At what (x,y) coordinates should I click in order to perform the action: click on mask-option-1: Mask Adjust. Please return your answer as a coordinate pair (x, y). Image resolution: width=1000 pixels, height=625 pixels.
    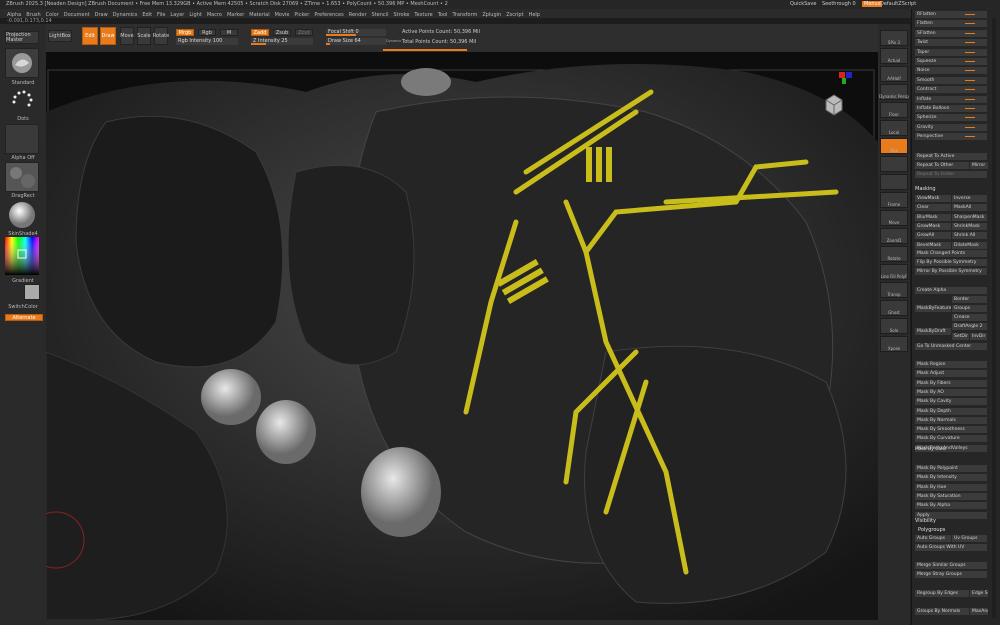
    Looking at the image, I should click on (951, 374).